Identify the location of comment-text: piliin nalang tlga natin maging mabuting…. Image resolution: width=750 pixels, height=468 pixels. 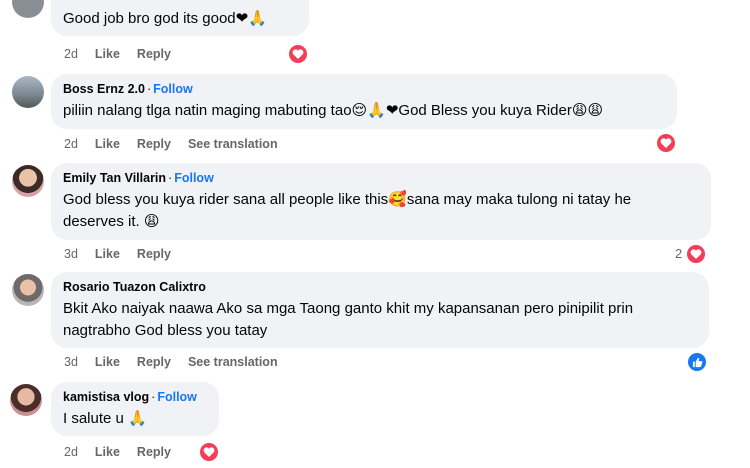
(333, 110).